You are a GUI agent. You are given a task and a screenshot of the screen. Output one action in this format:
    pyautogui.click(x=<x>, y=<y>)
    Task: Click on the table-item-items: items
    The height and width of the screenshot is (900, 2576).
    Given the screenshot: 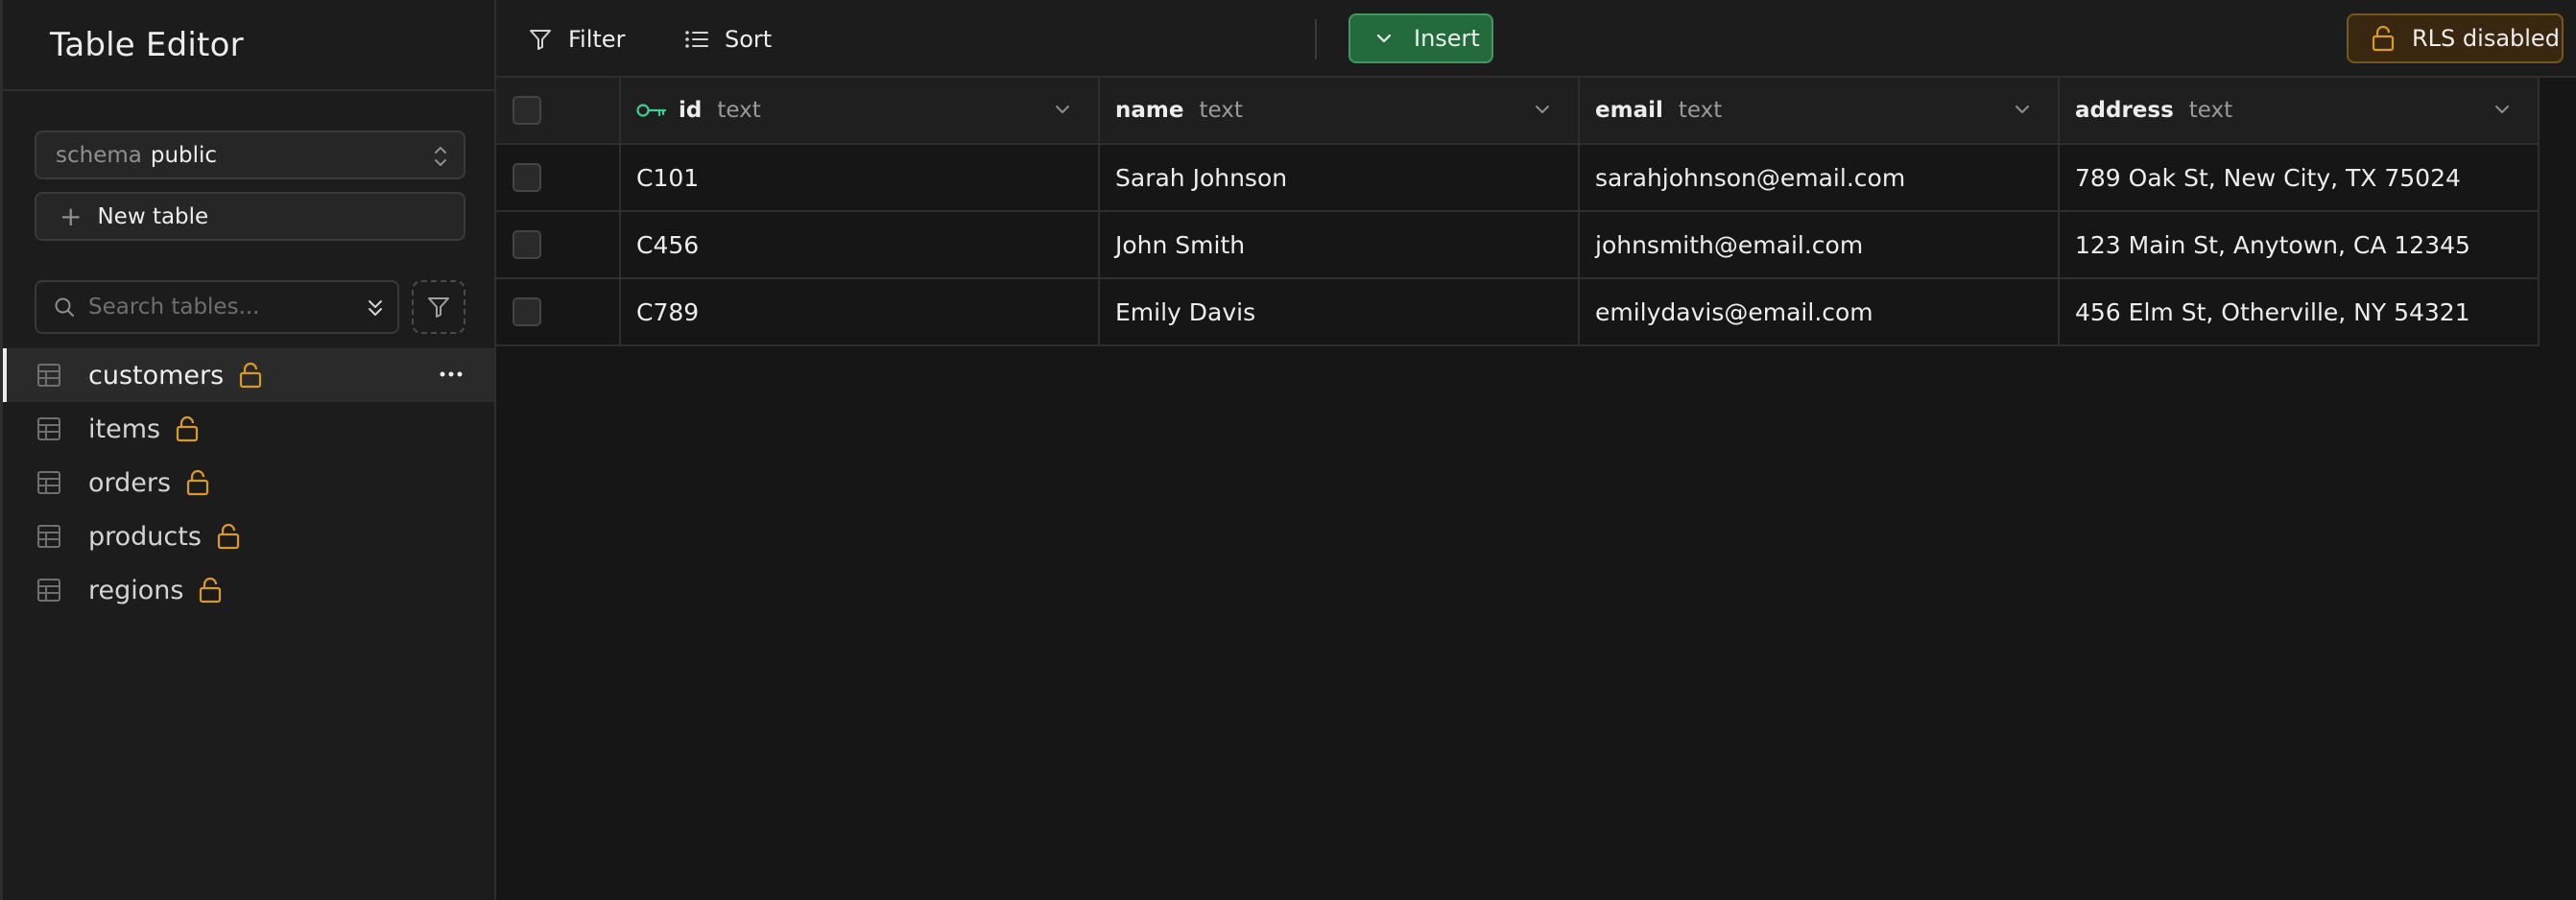 What is the action you would take?
    pyautogui.click(x=248, y=429)
    